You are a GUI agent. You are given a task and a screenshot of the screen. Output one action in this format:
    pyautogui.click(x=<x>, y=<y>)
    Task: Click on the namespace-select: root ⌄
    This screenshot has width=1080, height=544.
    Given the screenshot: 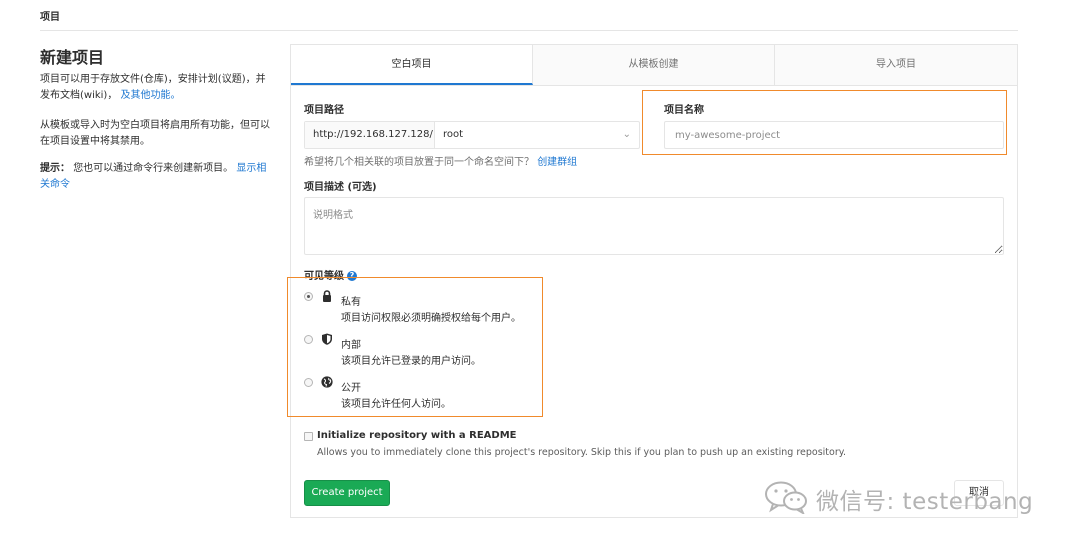 What is the action you would take?
    pyautogui.click(x=537, y=135)
    